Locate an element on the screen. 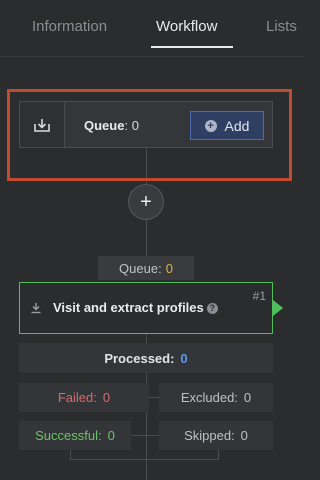 Image resolution: width=320 pixels, height=480 pixels. successful-stat: Successful: 0 is located at coordinates (75, 435).